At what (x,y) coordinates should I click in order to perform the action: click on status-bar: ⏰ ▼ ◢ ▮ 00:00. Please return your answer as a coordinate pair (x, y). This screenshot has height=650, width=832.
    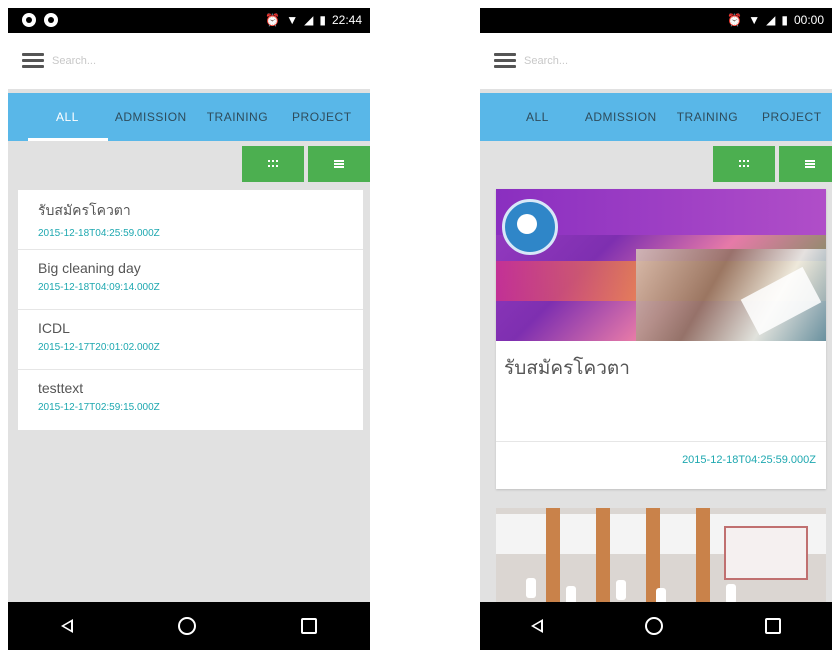
    Looking at the image, I should click on (656, 20).